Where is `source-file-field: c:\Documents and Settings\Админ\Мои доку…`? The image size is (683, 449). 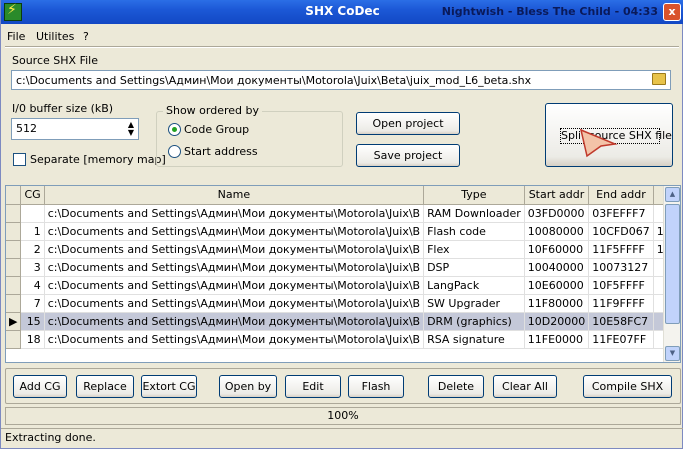 source-file-field: c:\Documents and Settings\Админ\Мои доку… is located at coordinates (341, 80).